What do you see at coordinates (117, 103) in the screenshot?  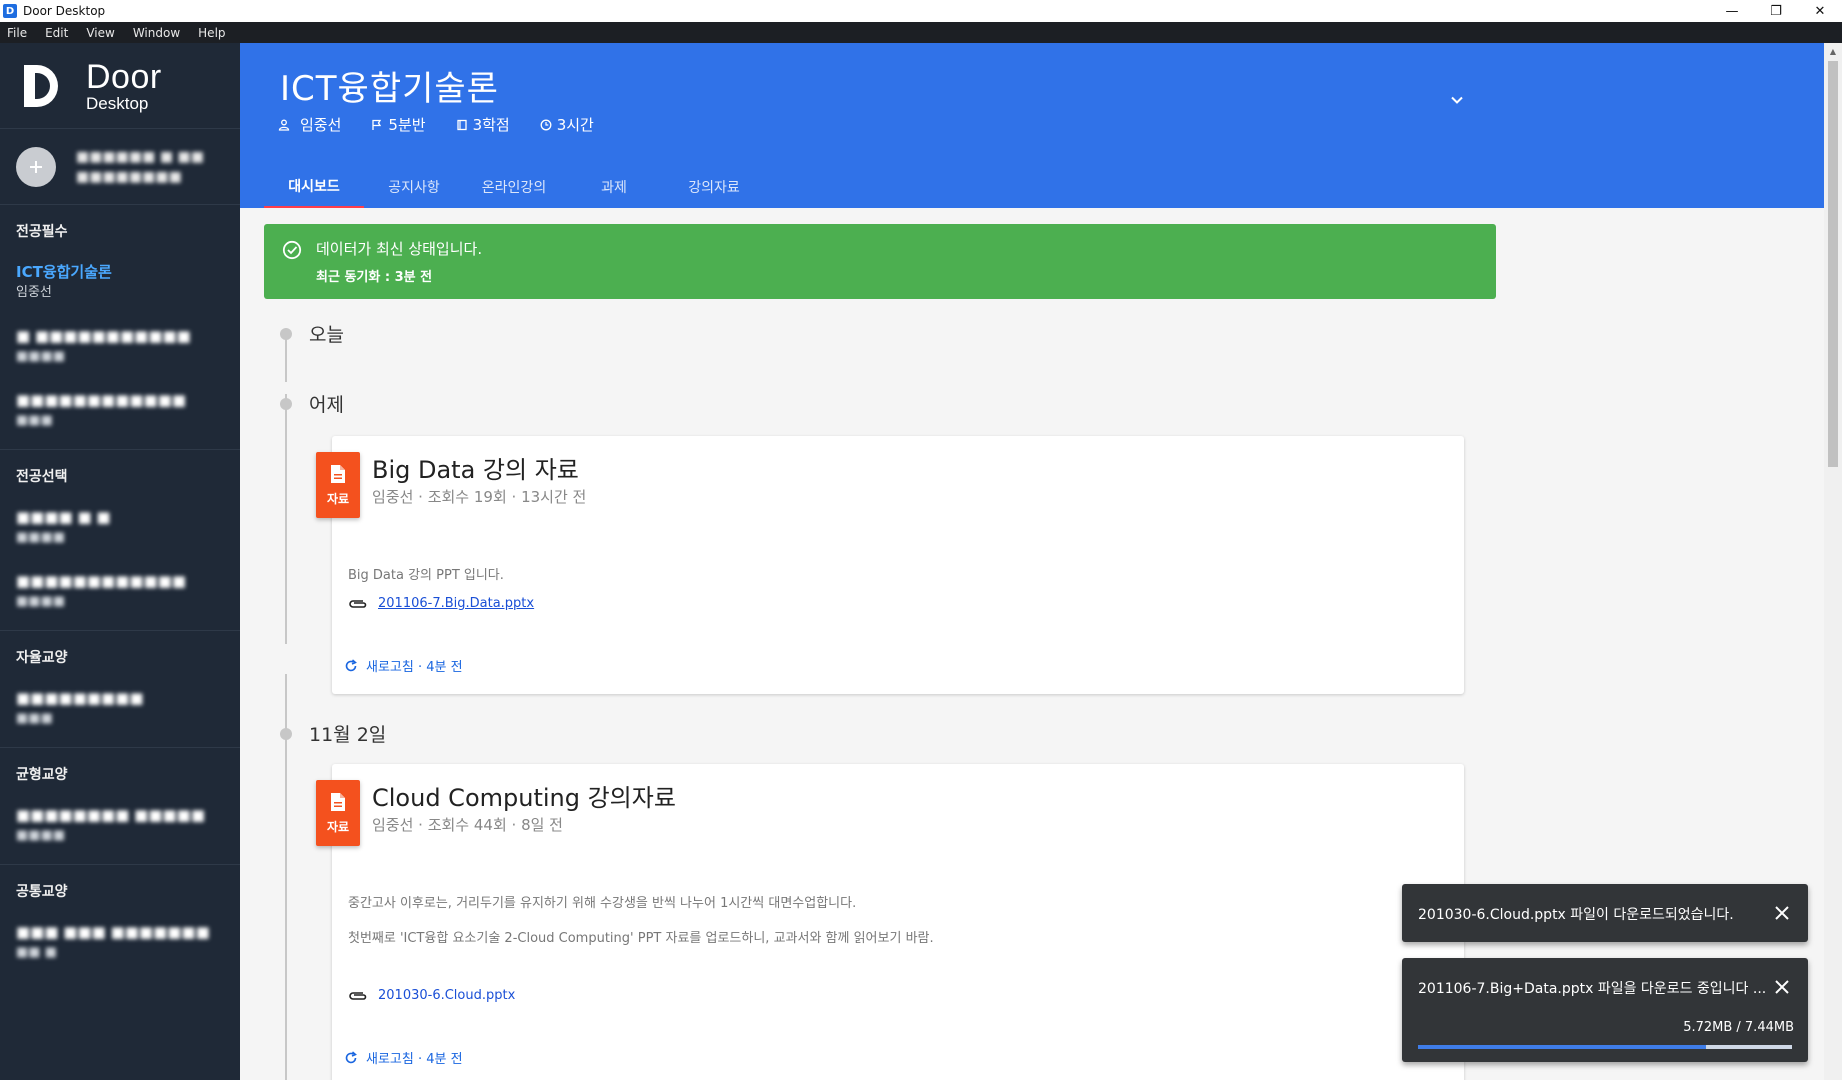 I see `brand-subtitle: Desktop` at bounding box center [117, 103].